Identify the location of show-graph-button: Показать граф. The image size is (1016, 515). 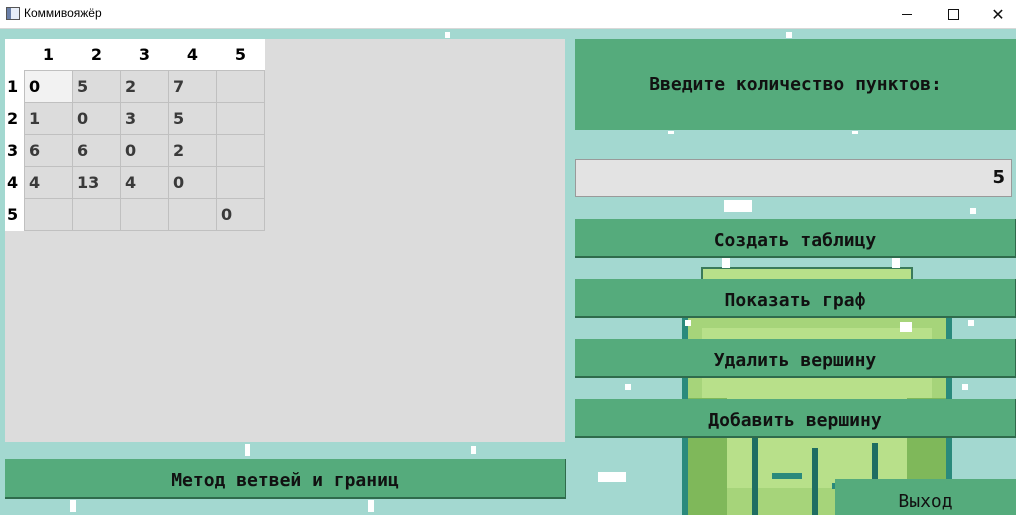
(795, 298).